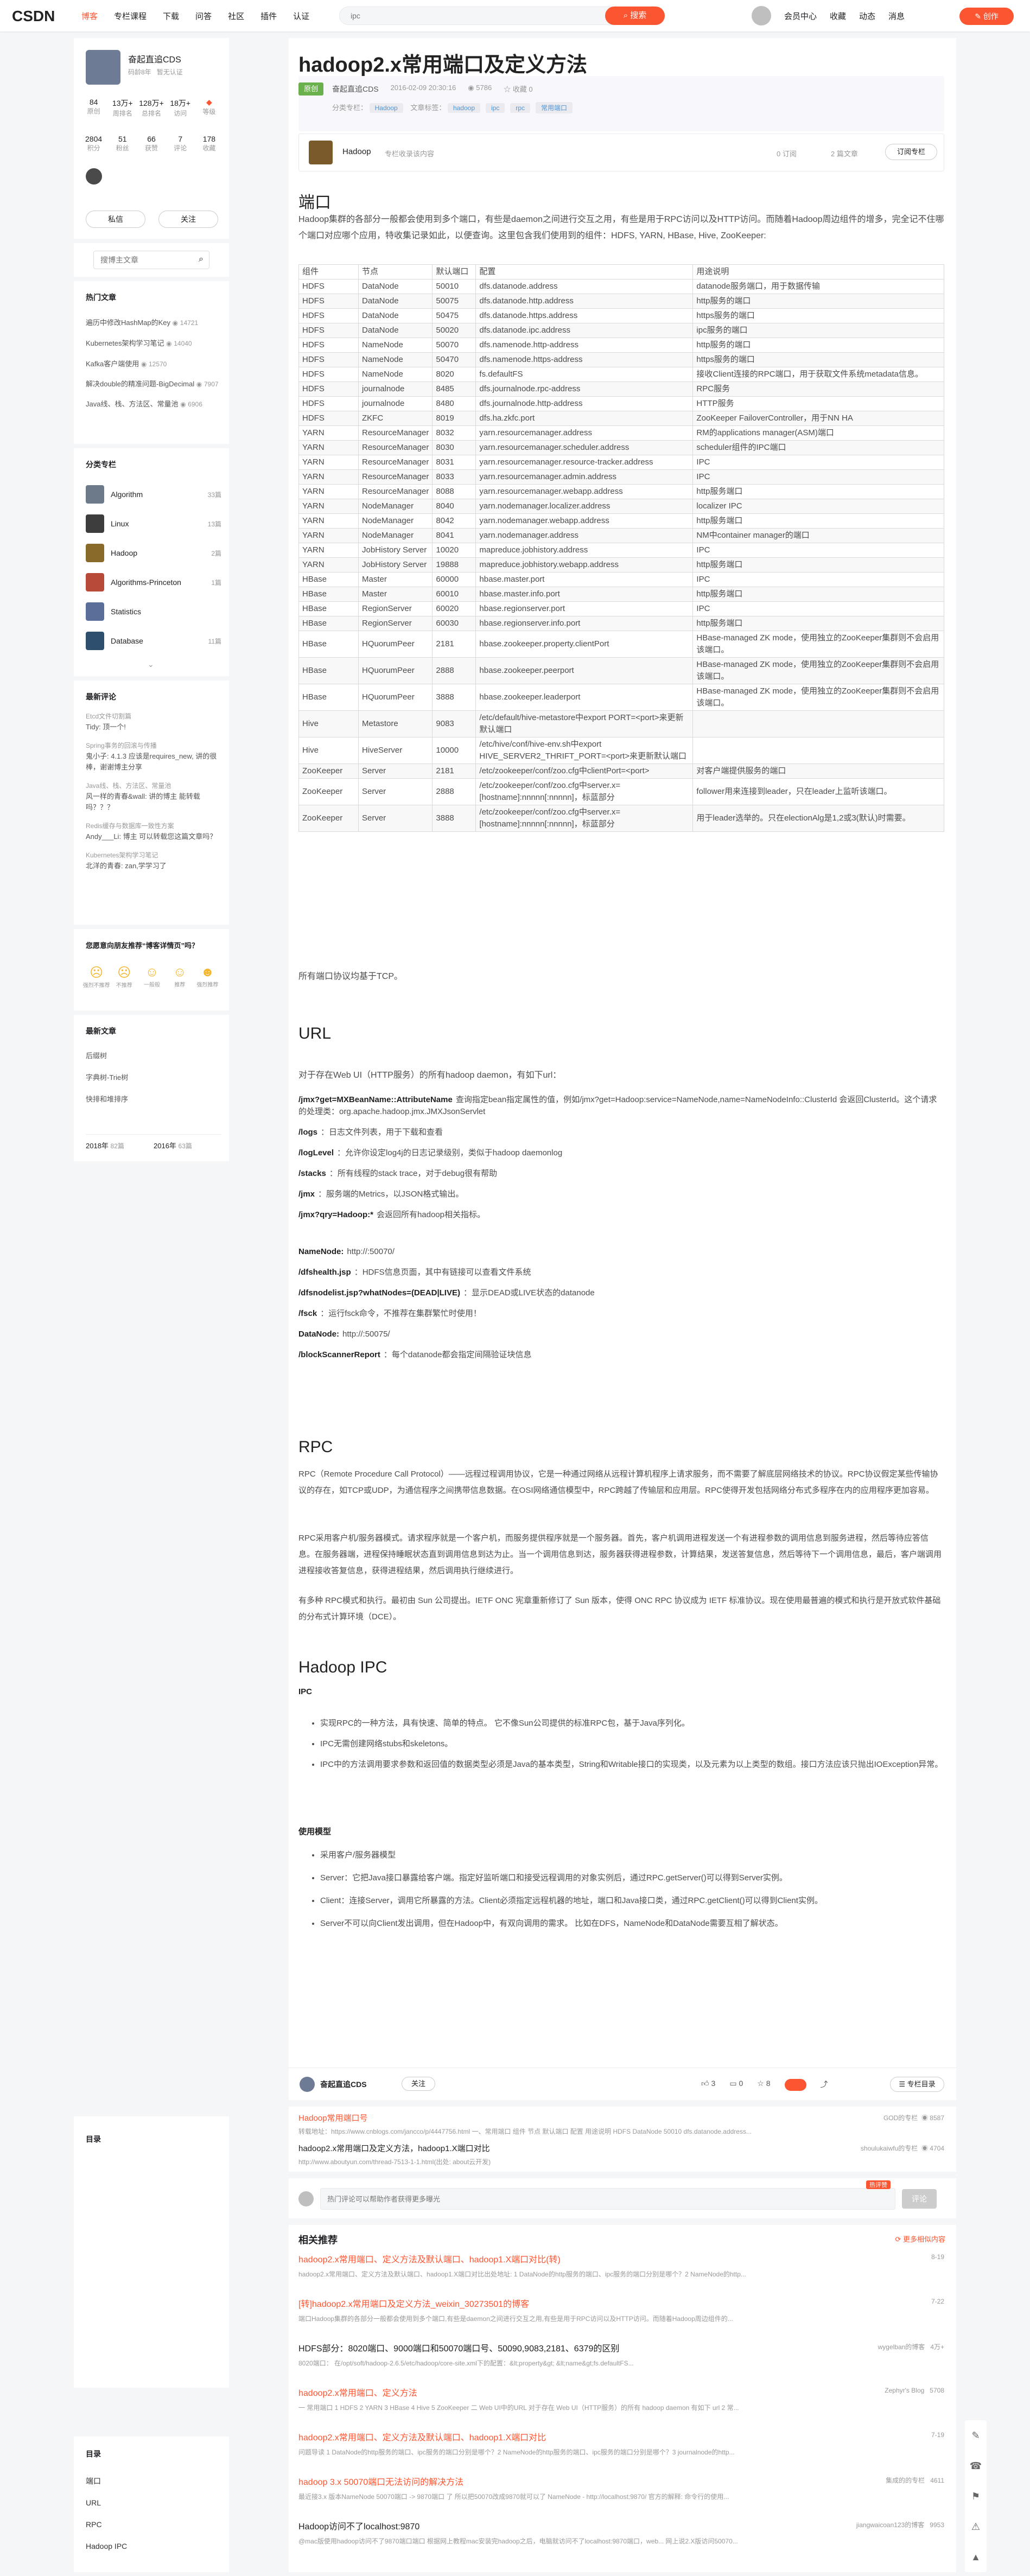 This screenshot has height=2576, width=1030. Describe the element at coordinates (180, 108) in the screenshot. I see `stat: 18万+ 访问` at that location.